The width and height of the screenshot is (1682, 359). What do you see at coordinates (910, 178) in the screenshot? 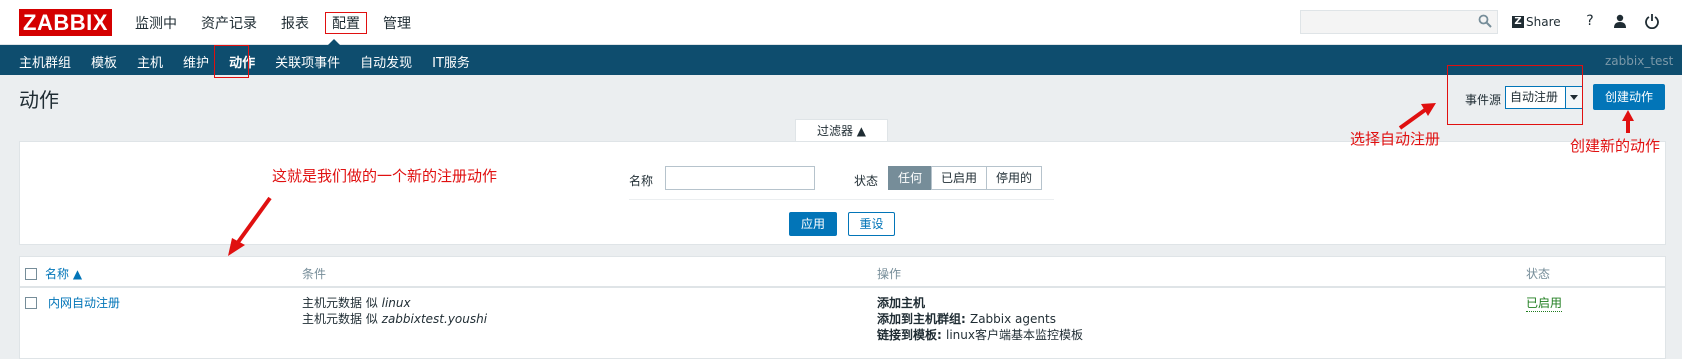
I see `status-option-any: 任何` at bounding box center [910, 178].